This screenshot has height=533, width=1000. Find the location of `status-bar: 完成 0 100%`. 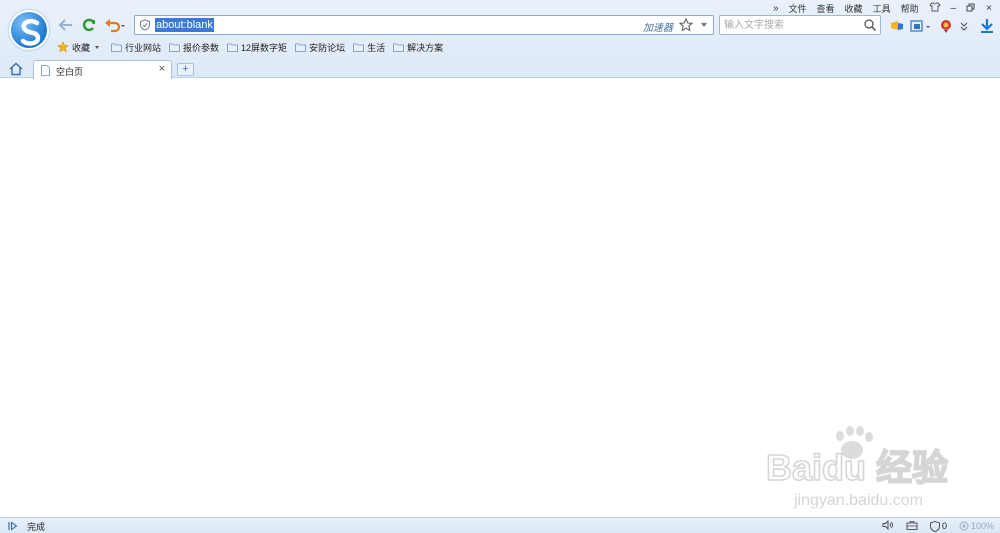

status-bar: 完成 0 100% is located at coordinates (500, 525).